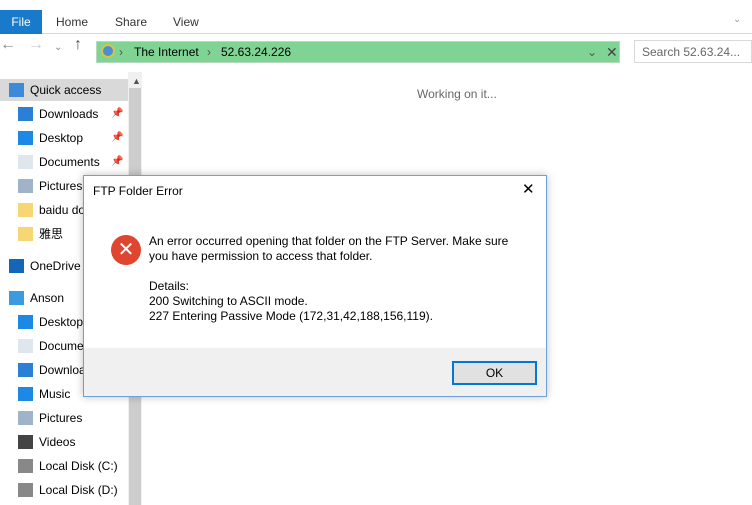 This screenshot has height=505, width=752. What do you see at coordinates (72, 22) in the screenshot?
I see `tab-home: Home` at bounding box center [72, 22].